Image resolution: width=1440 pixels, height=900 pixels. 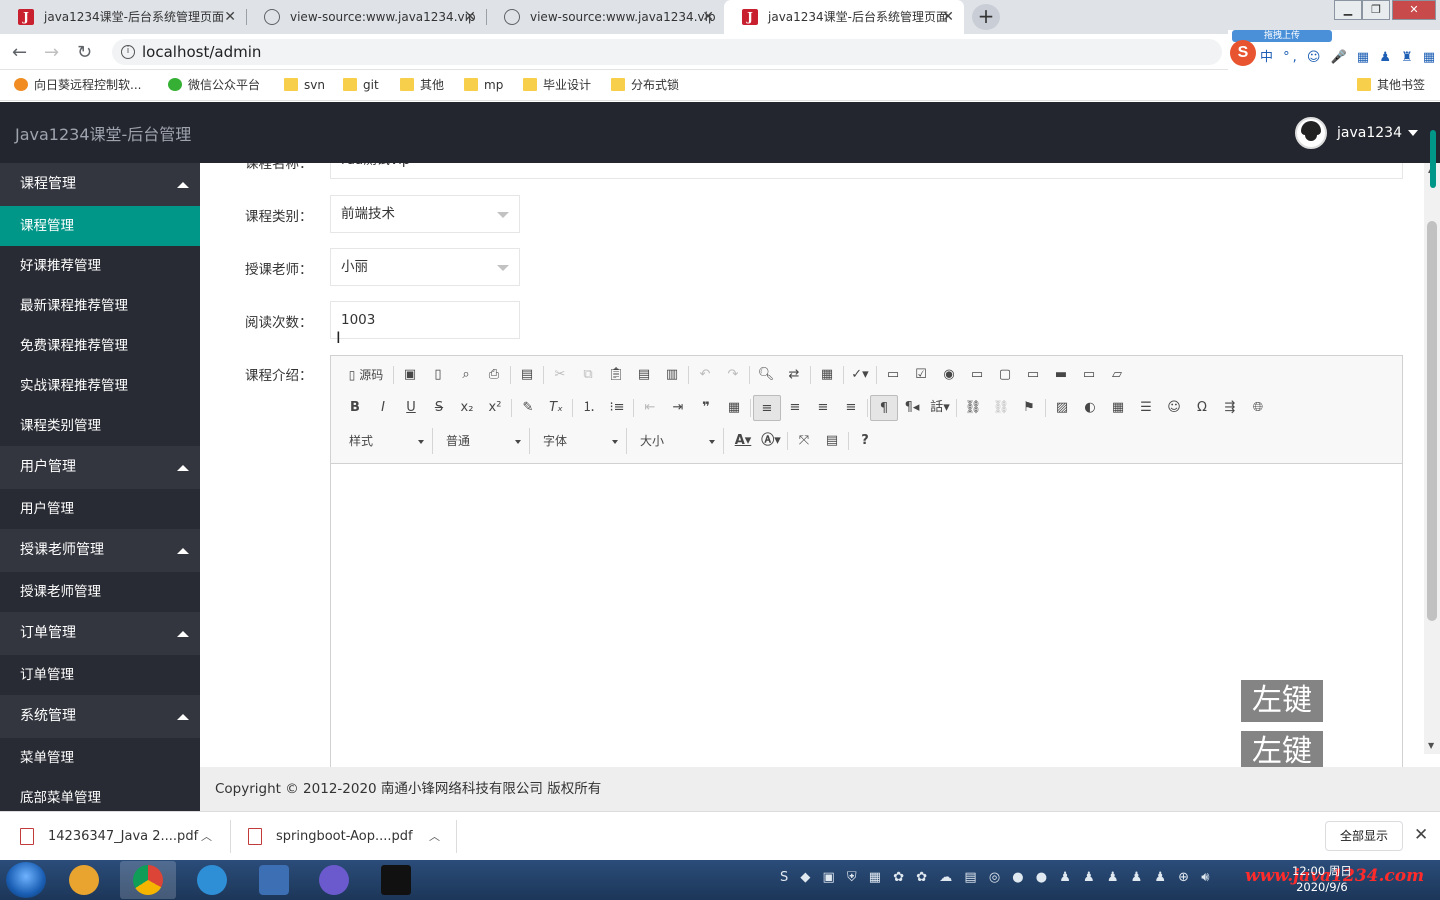 What do you see at coordinates (650, 408) in the screenshot?
I see `outdent-icon: ⇤` at bounding box center [650, 408].